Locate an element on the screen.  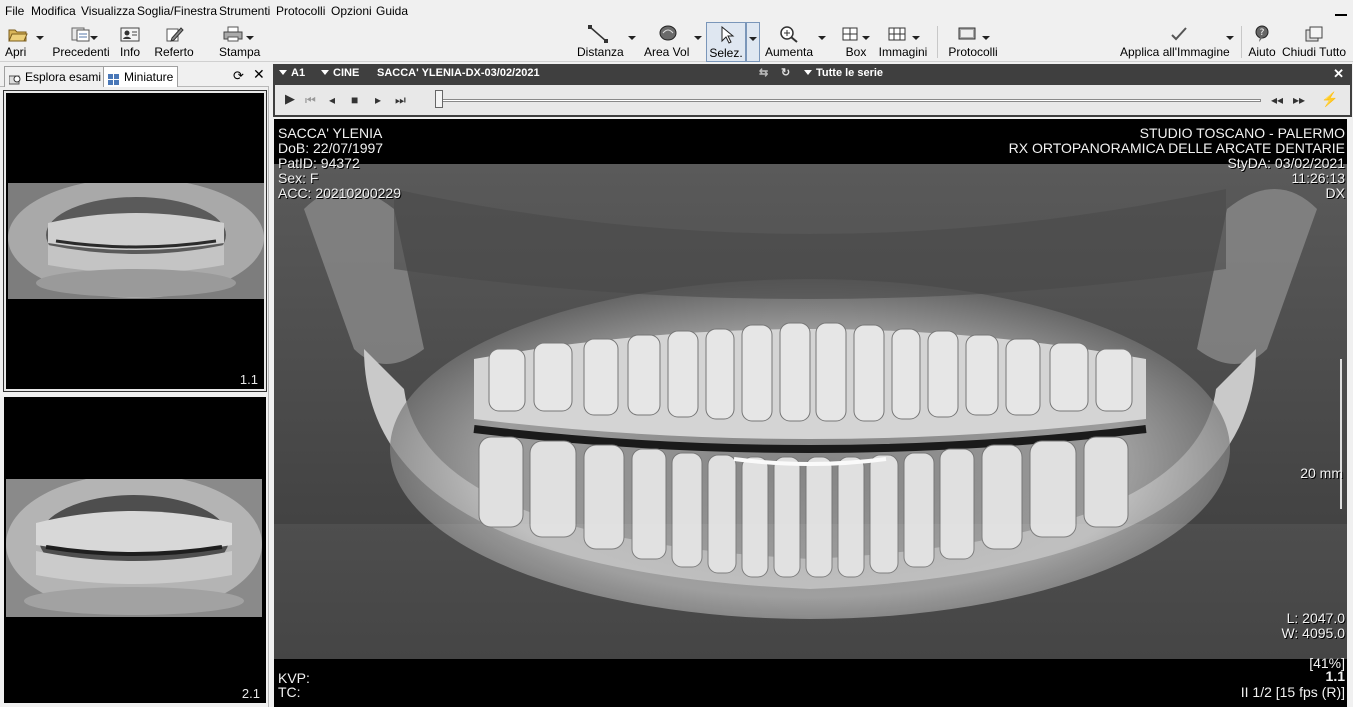
applica-label: Applica all'Immagine is located at coordinates (1175, 52).